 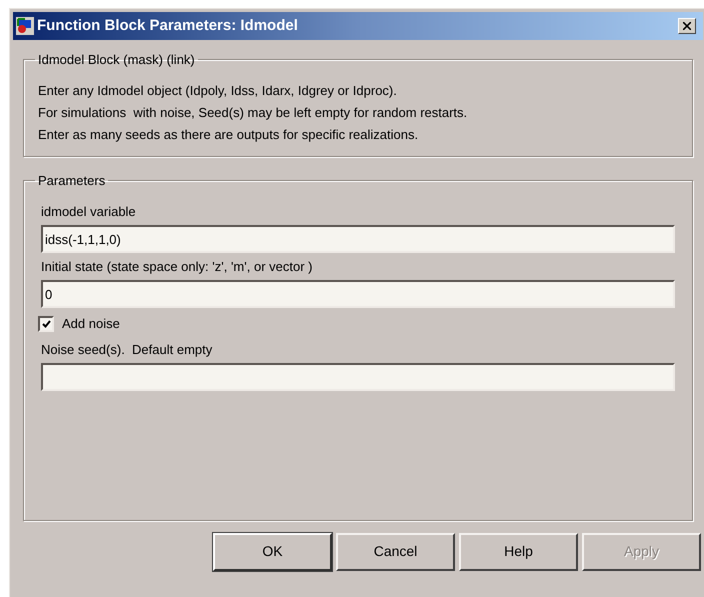 What do you see at coordinates (71, 181) in the screenshot?
I see `group-title: Parameters` at bounding box center [71, 181].